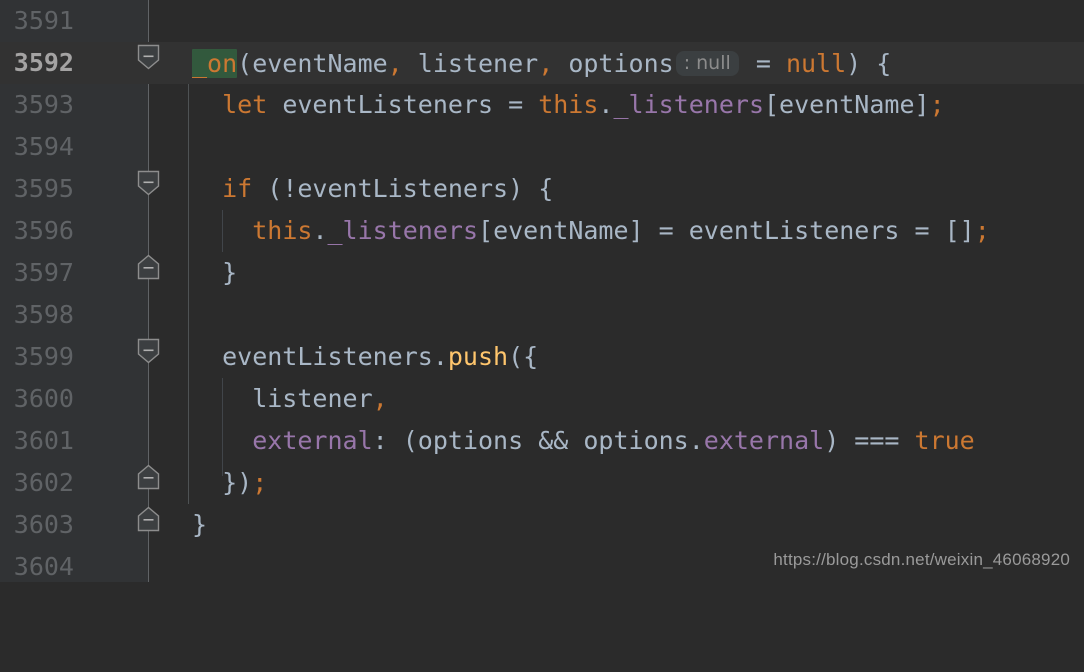  Describe the element at coordinates (616, 483) in the screenshot. I see `line-code: });` at that location.